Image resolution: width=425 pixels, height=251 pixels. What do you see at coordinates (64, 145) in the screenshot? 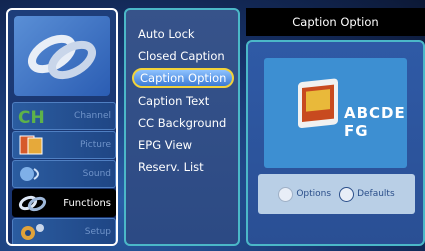
I see `sidebar-item-picture: Picture` at bounding box center [64, 145].